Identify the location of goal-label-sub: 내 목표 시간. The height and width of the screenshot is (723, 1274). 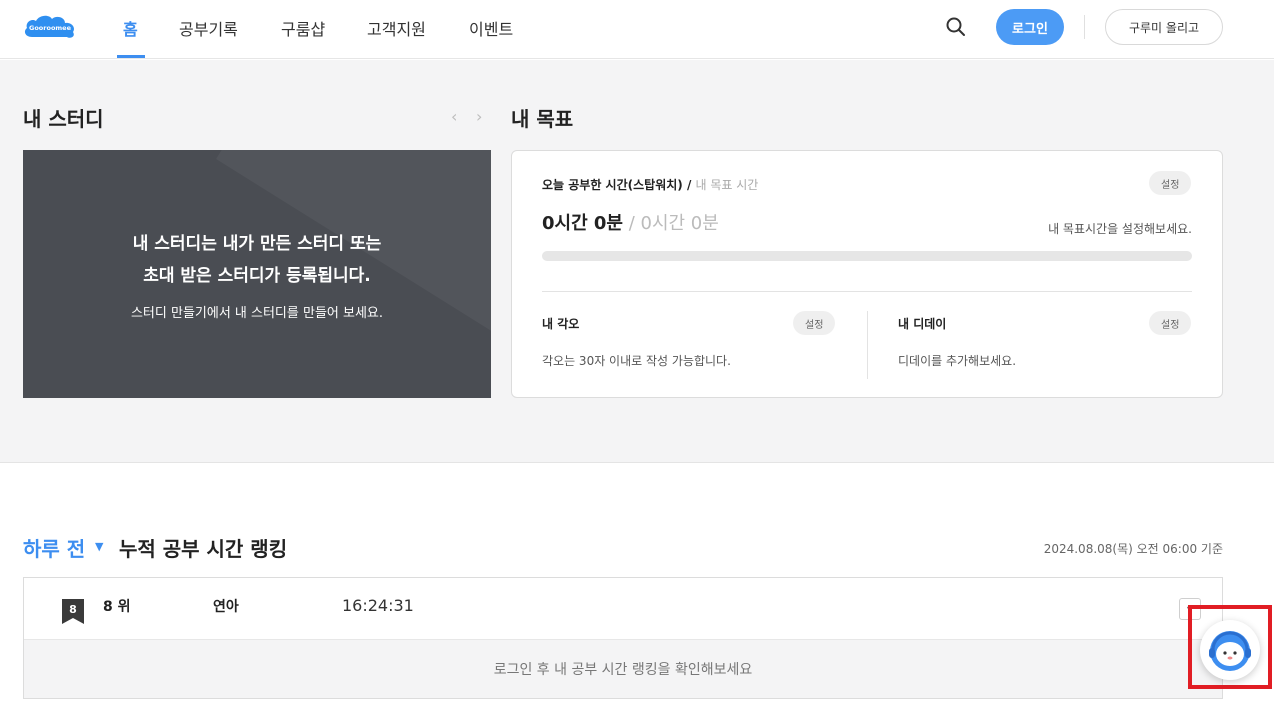
(727, 185).